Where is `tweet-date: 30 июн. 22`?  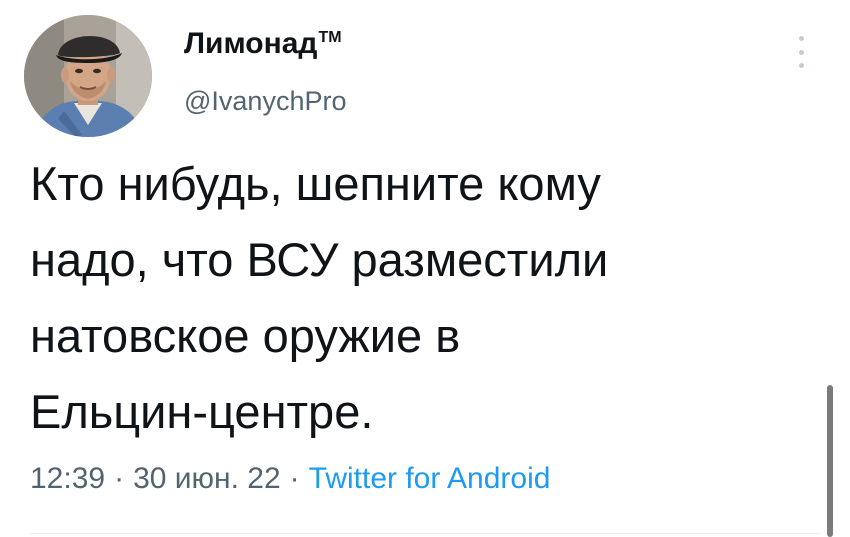 tweet-date: 30 июн. 22 is located at coordinates (207, 478).